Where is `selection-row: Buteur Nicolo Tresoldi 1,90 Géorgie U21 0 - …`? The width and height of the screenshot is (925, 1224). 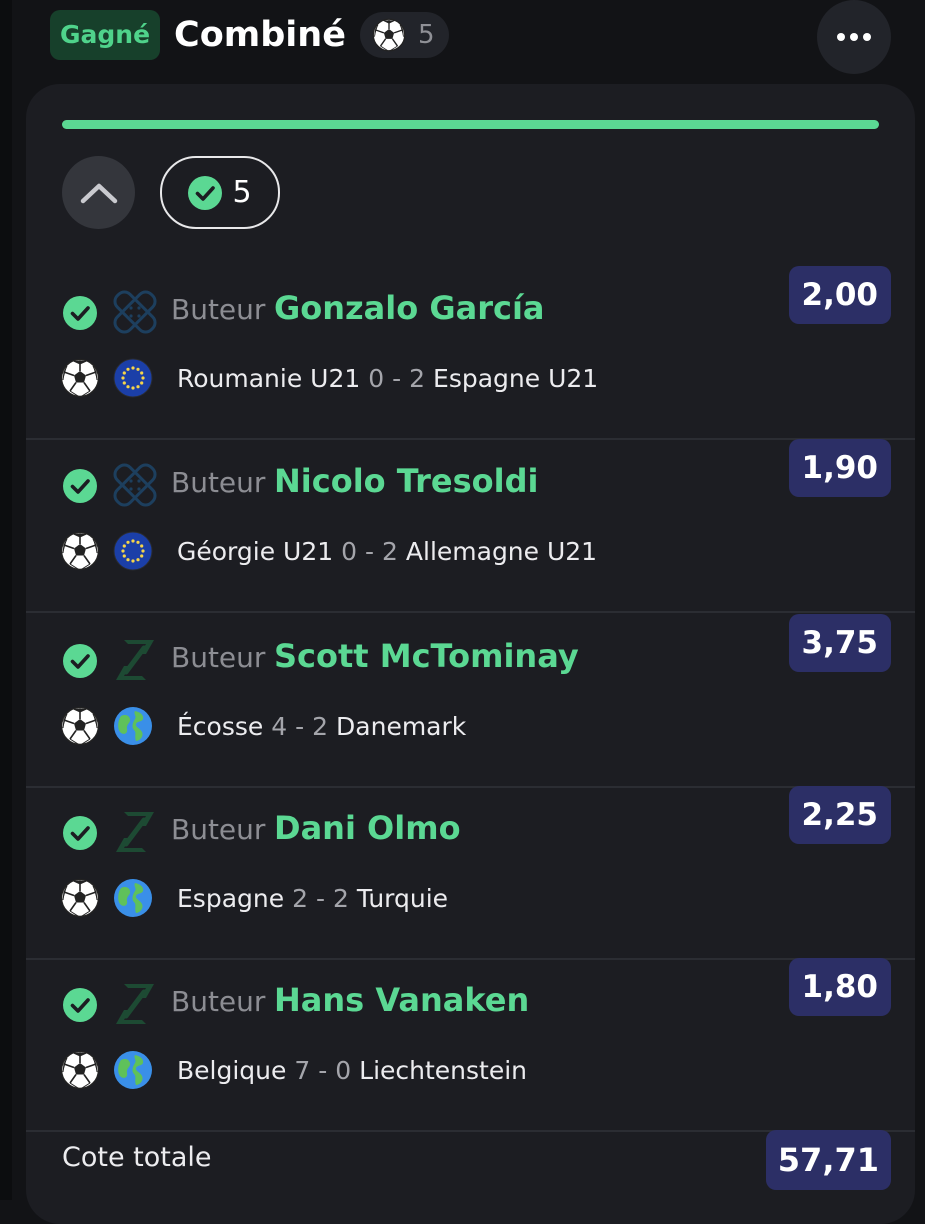 selection-row: Buteur Nicolo Tresoldi 1,90 Géorgie U21 0 - … is located at coordinates (470, 526).